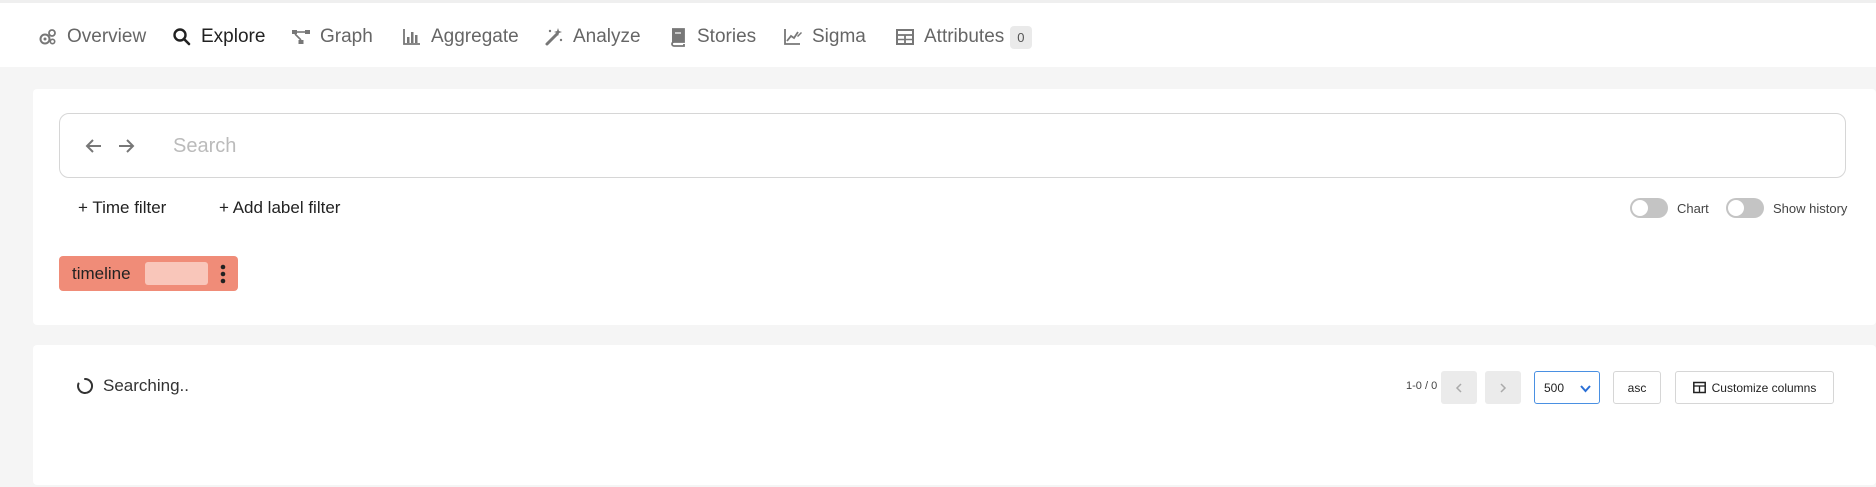 The height and width of the screenshot is (487, 1876). Describe the element at coordinates (1693, 208) in the screenshot. I see `chart-toggle-label: Chart` at that location.